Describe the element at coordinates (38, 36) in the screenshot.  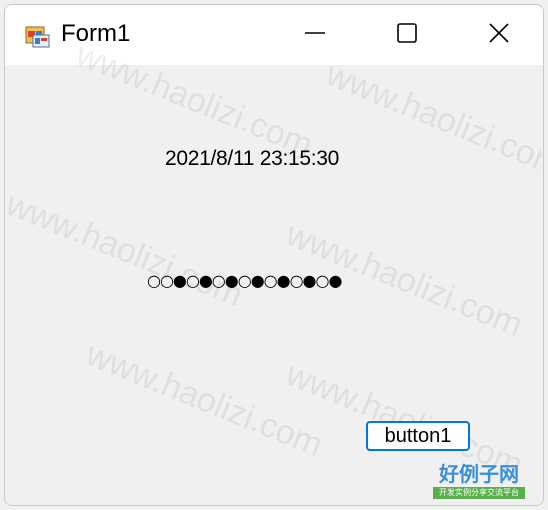
I see `app-icon` at that location.